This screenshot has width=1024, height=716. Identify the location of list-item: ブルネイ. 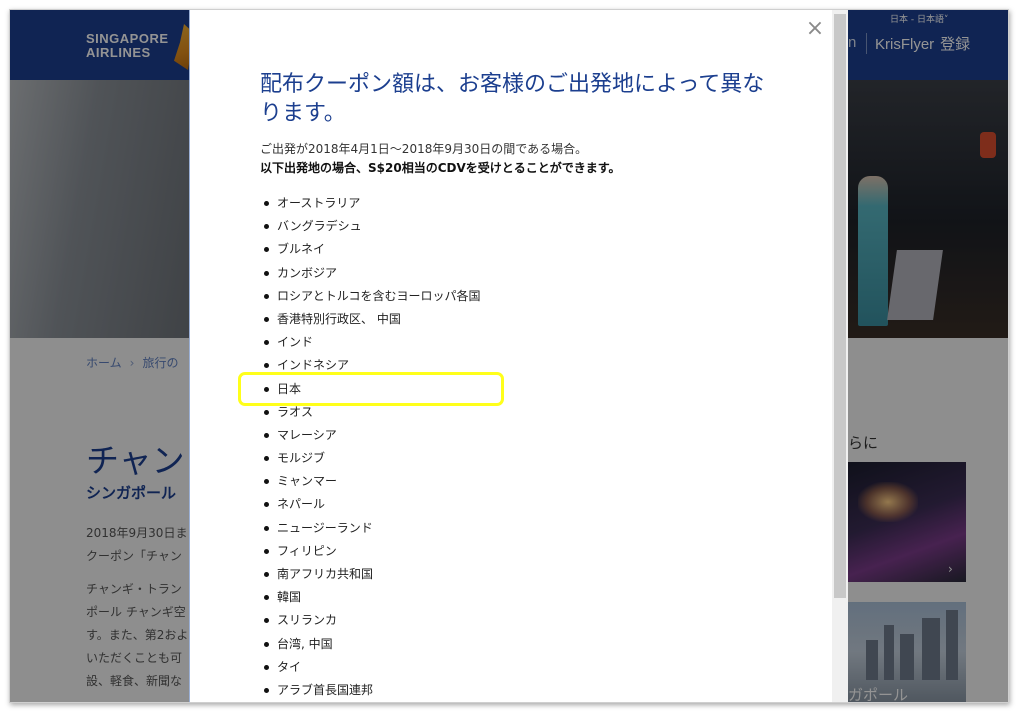
(372, 250).